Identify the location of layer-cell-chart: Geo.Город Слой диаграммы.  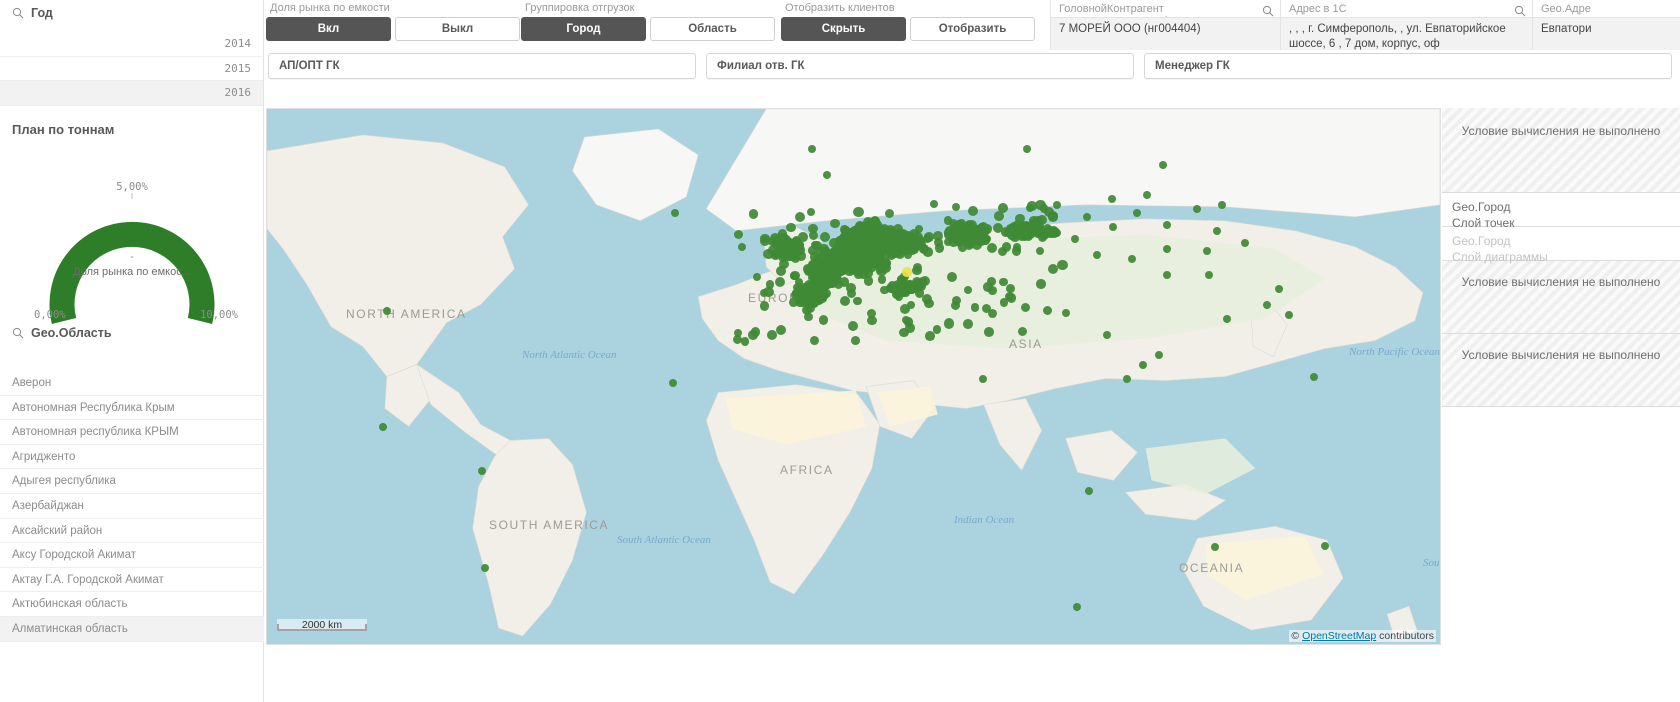
(1561, 245).